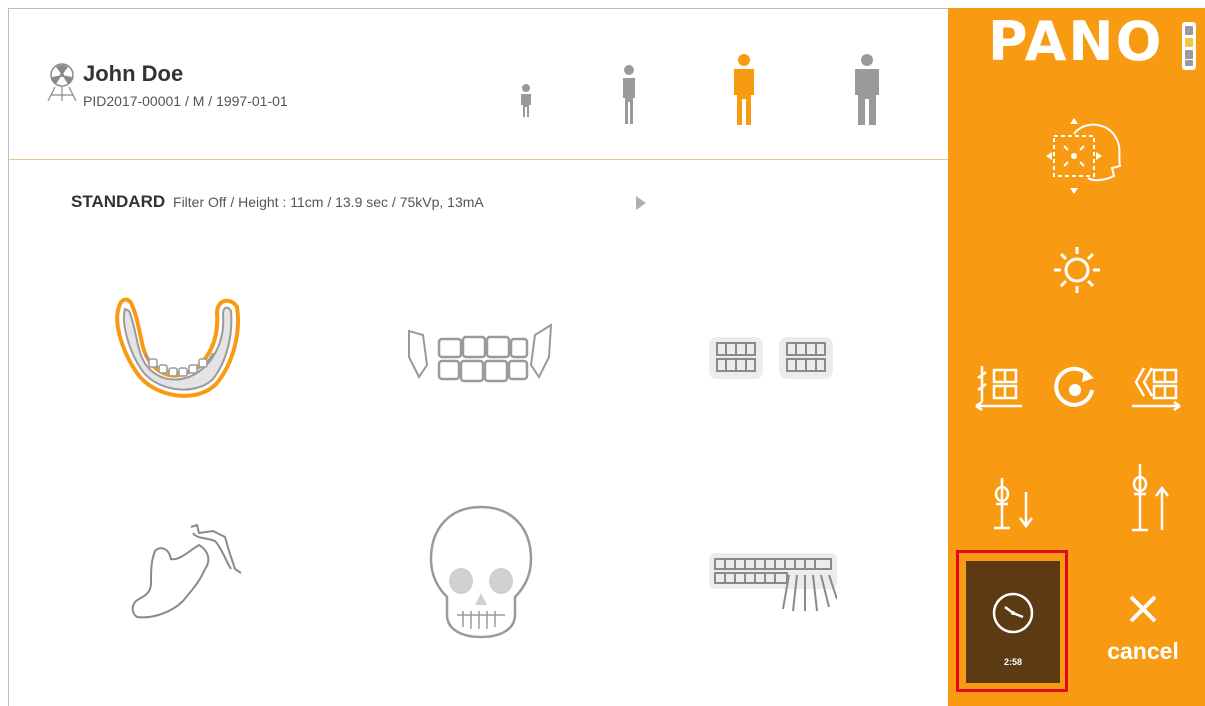 This screenshot has height=706, width=1205. Describe the element at coordinates (133, 73) in the screenshot. I see `patient-name: John Doe` at that location.